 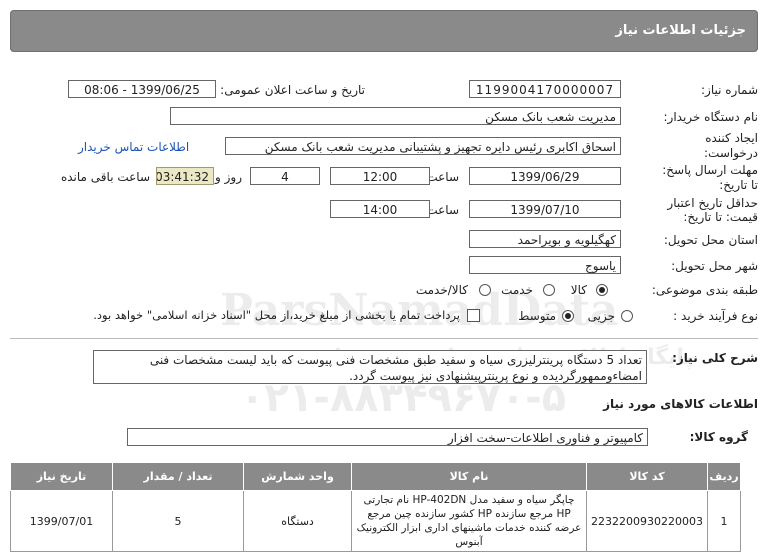 What do you see at coordinates (724, 476) in the screenshot?
I see `col-row: ردیف` at bounding box center [724, 476].